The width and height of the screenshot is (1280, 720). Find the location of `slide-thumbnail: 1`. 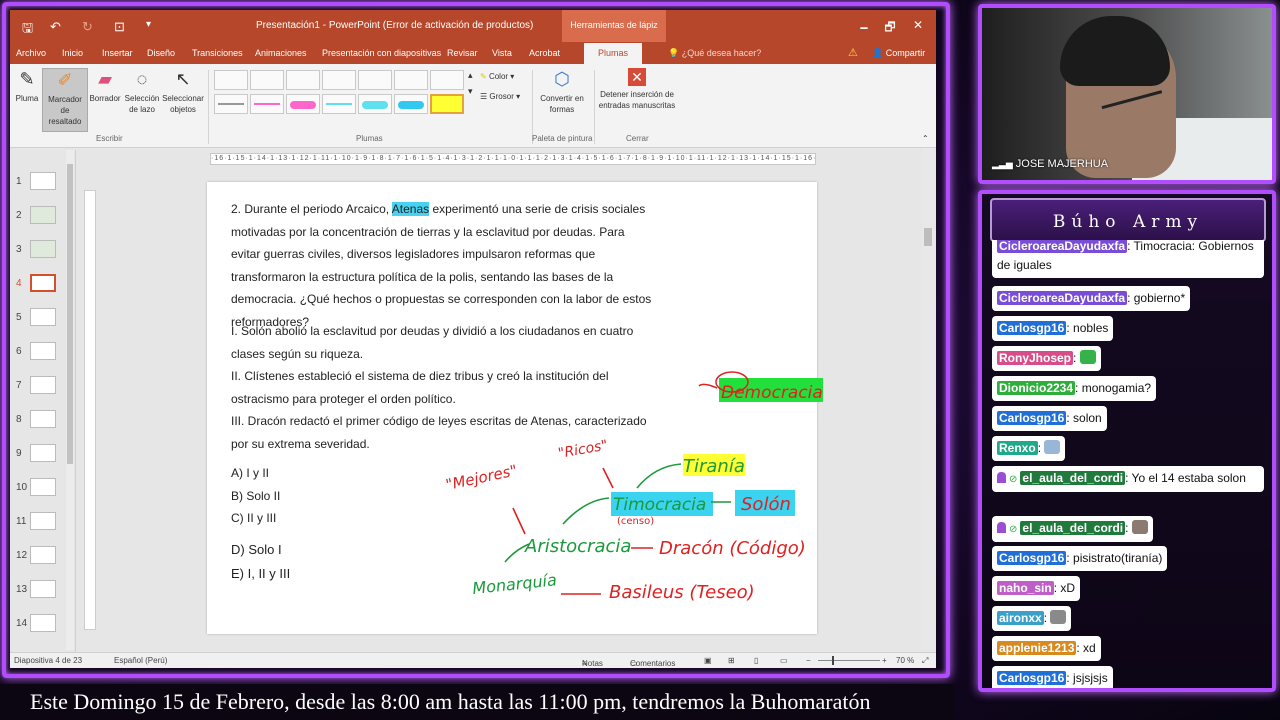

slide-thumbnail: 1 is located at coordinates (43, 184).